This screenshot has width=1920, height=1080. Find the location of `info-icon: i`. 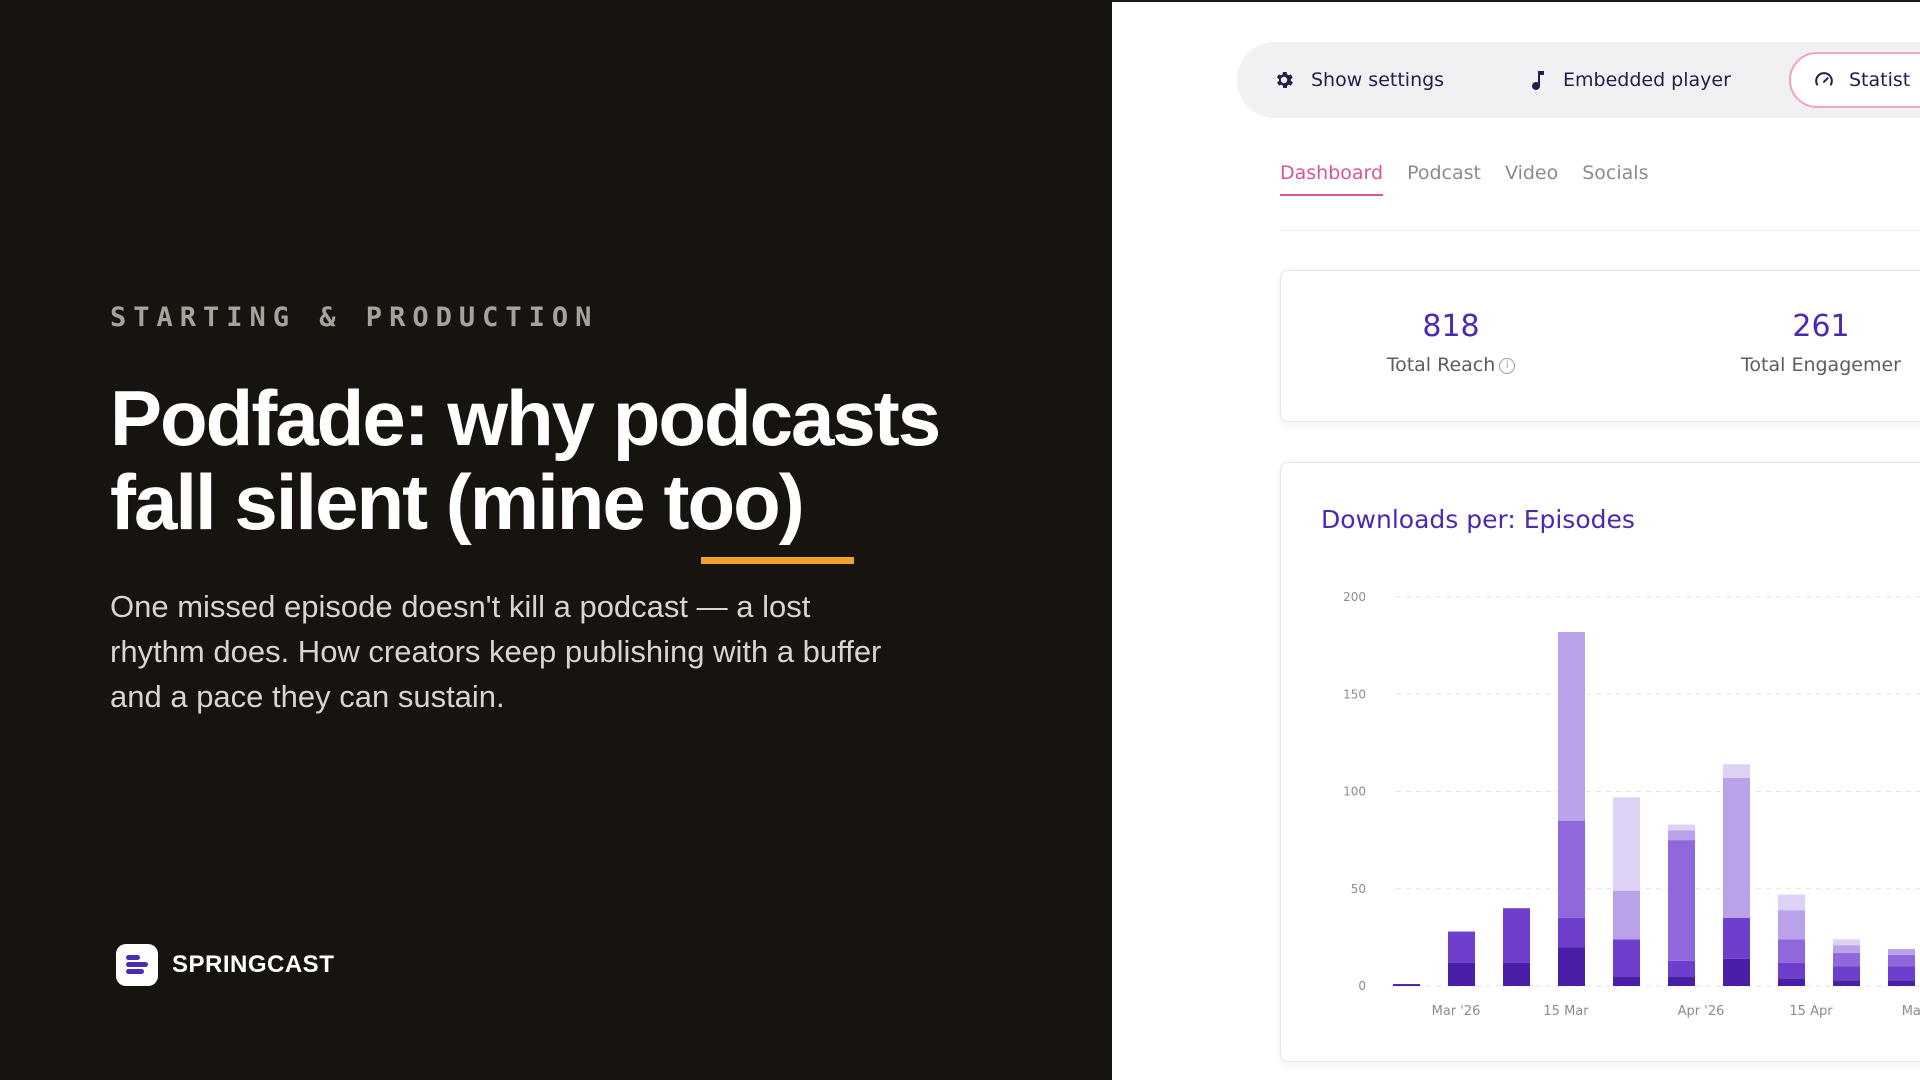

info-icon: i is located at coordinates (1507, 365).